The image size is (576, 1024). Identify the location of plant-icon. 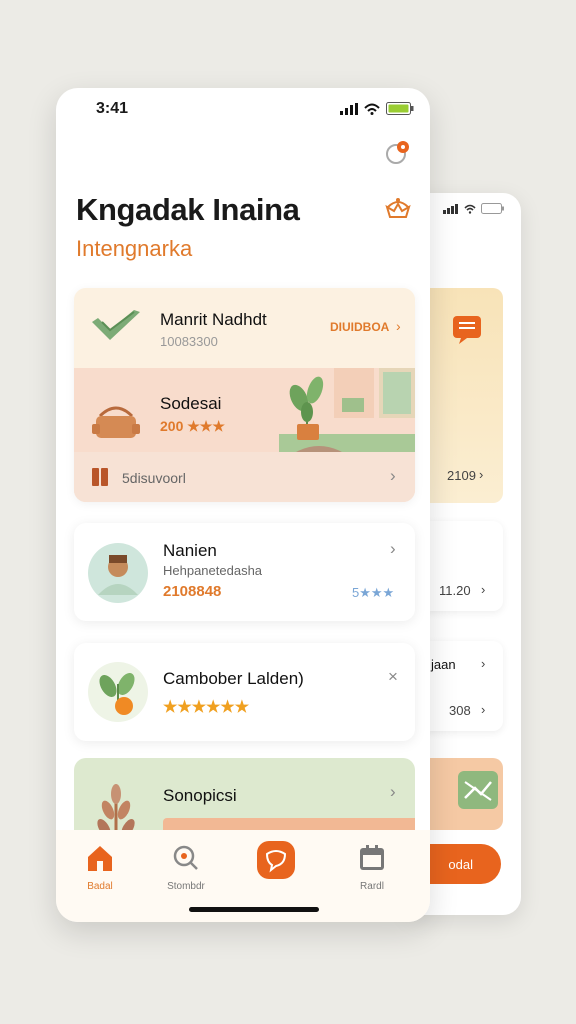
(118, 692).